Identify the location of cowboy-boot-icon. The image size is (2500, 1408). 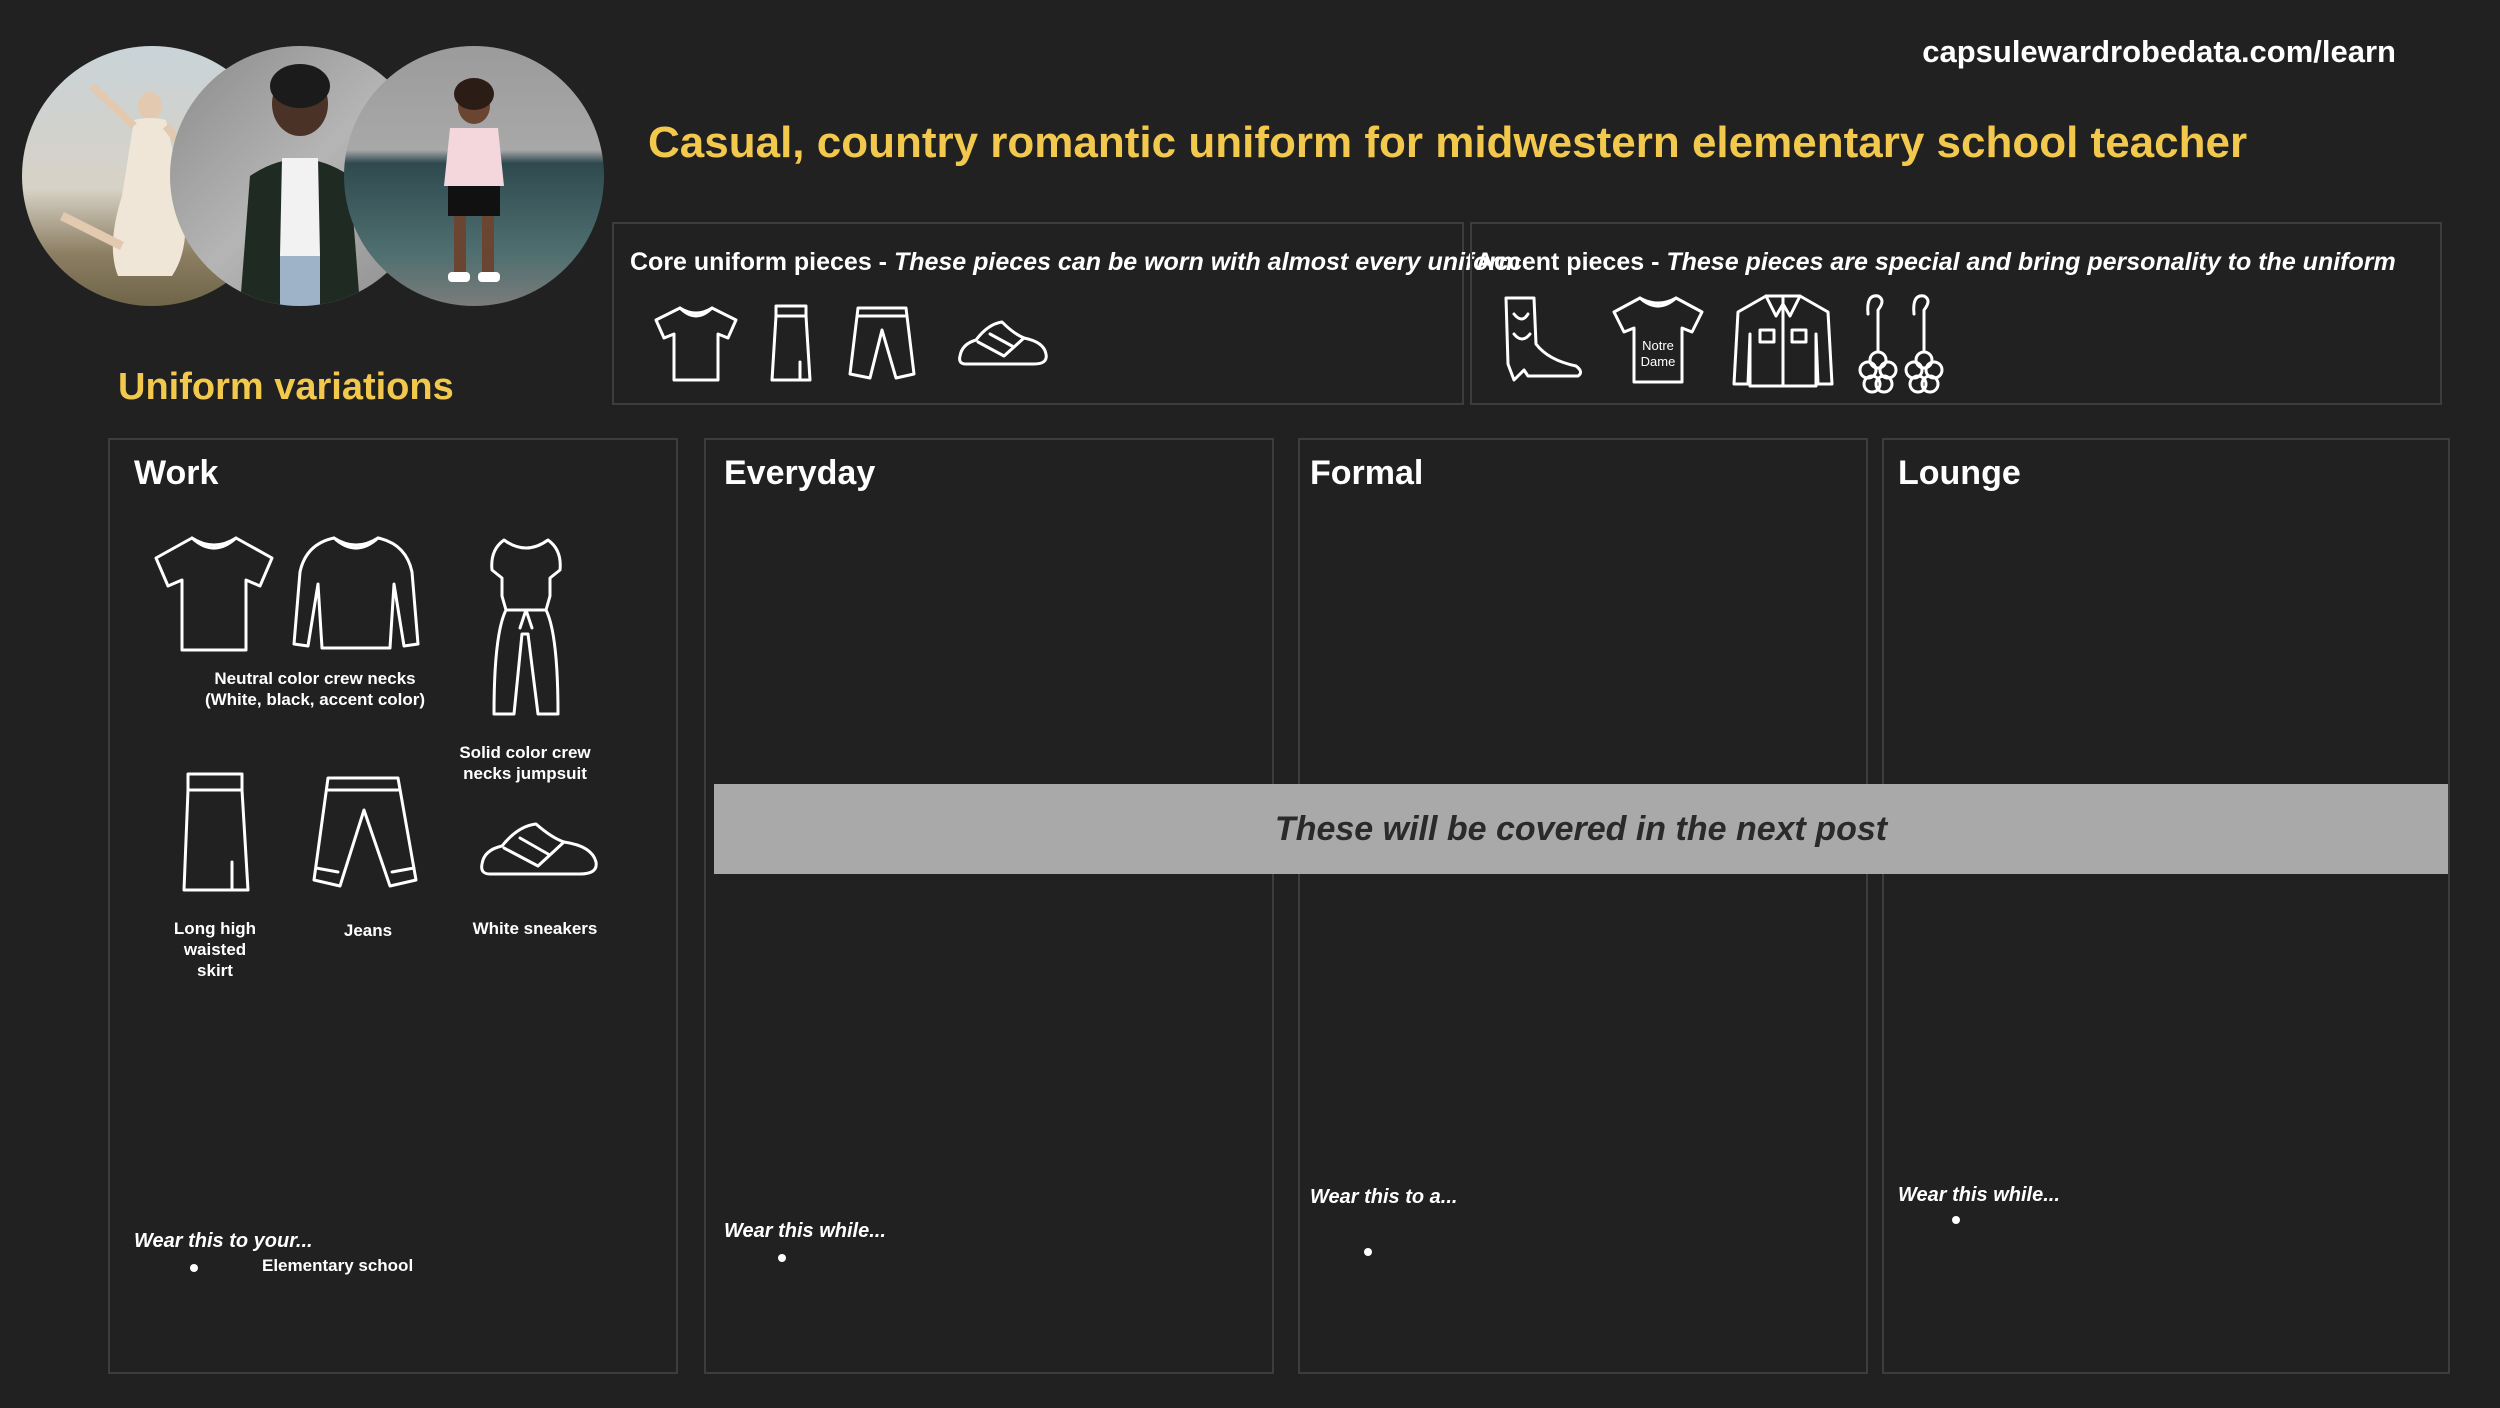
(1543, 339).